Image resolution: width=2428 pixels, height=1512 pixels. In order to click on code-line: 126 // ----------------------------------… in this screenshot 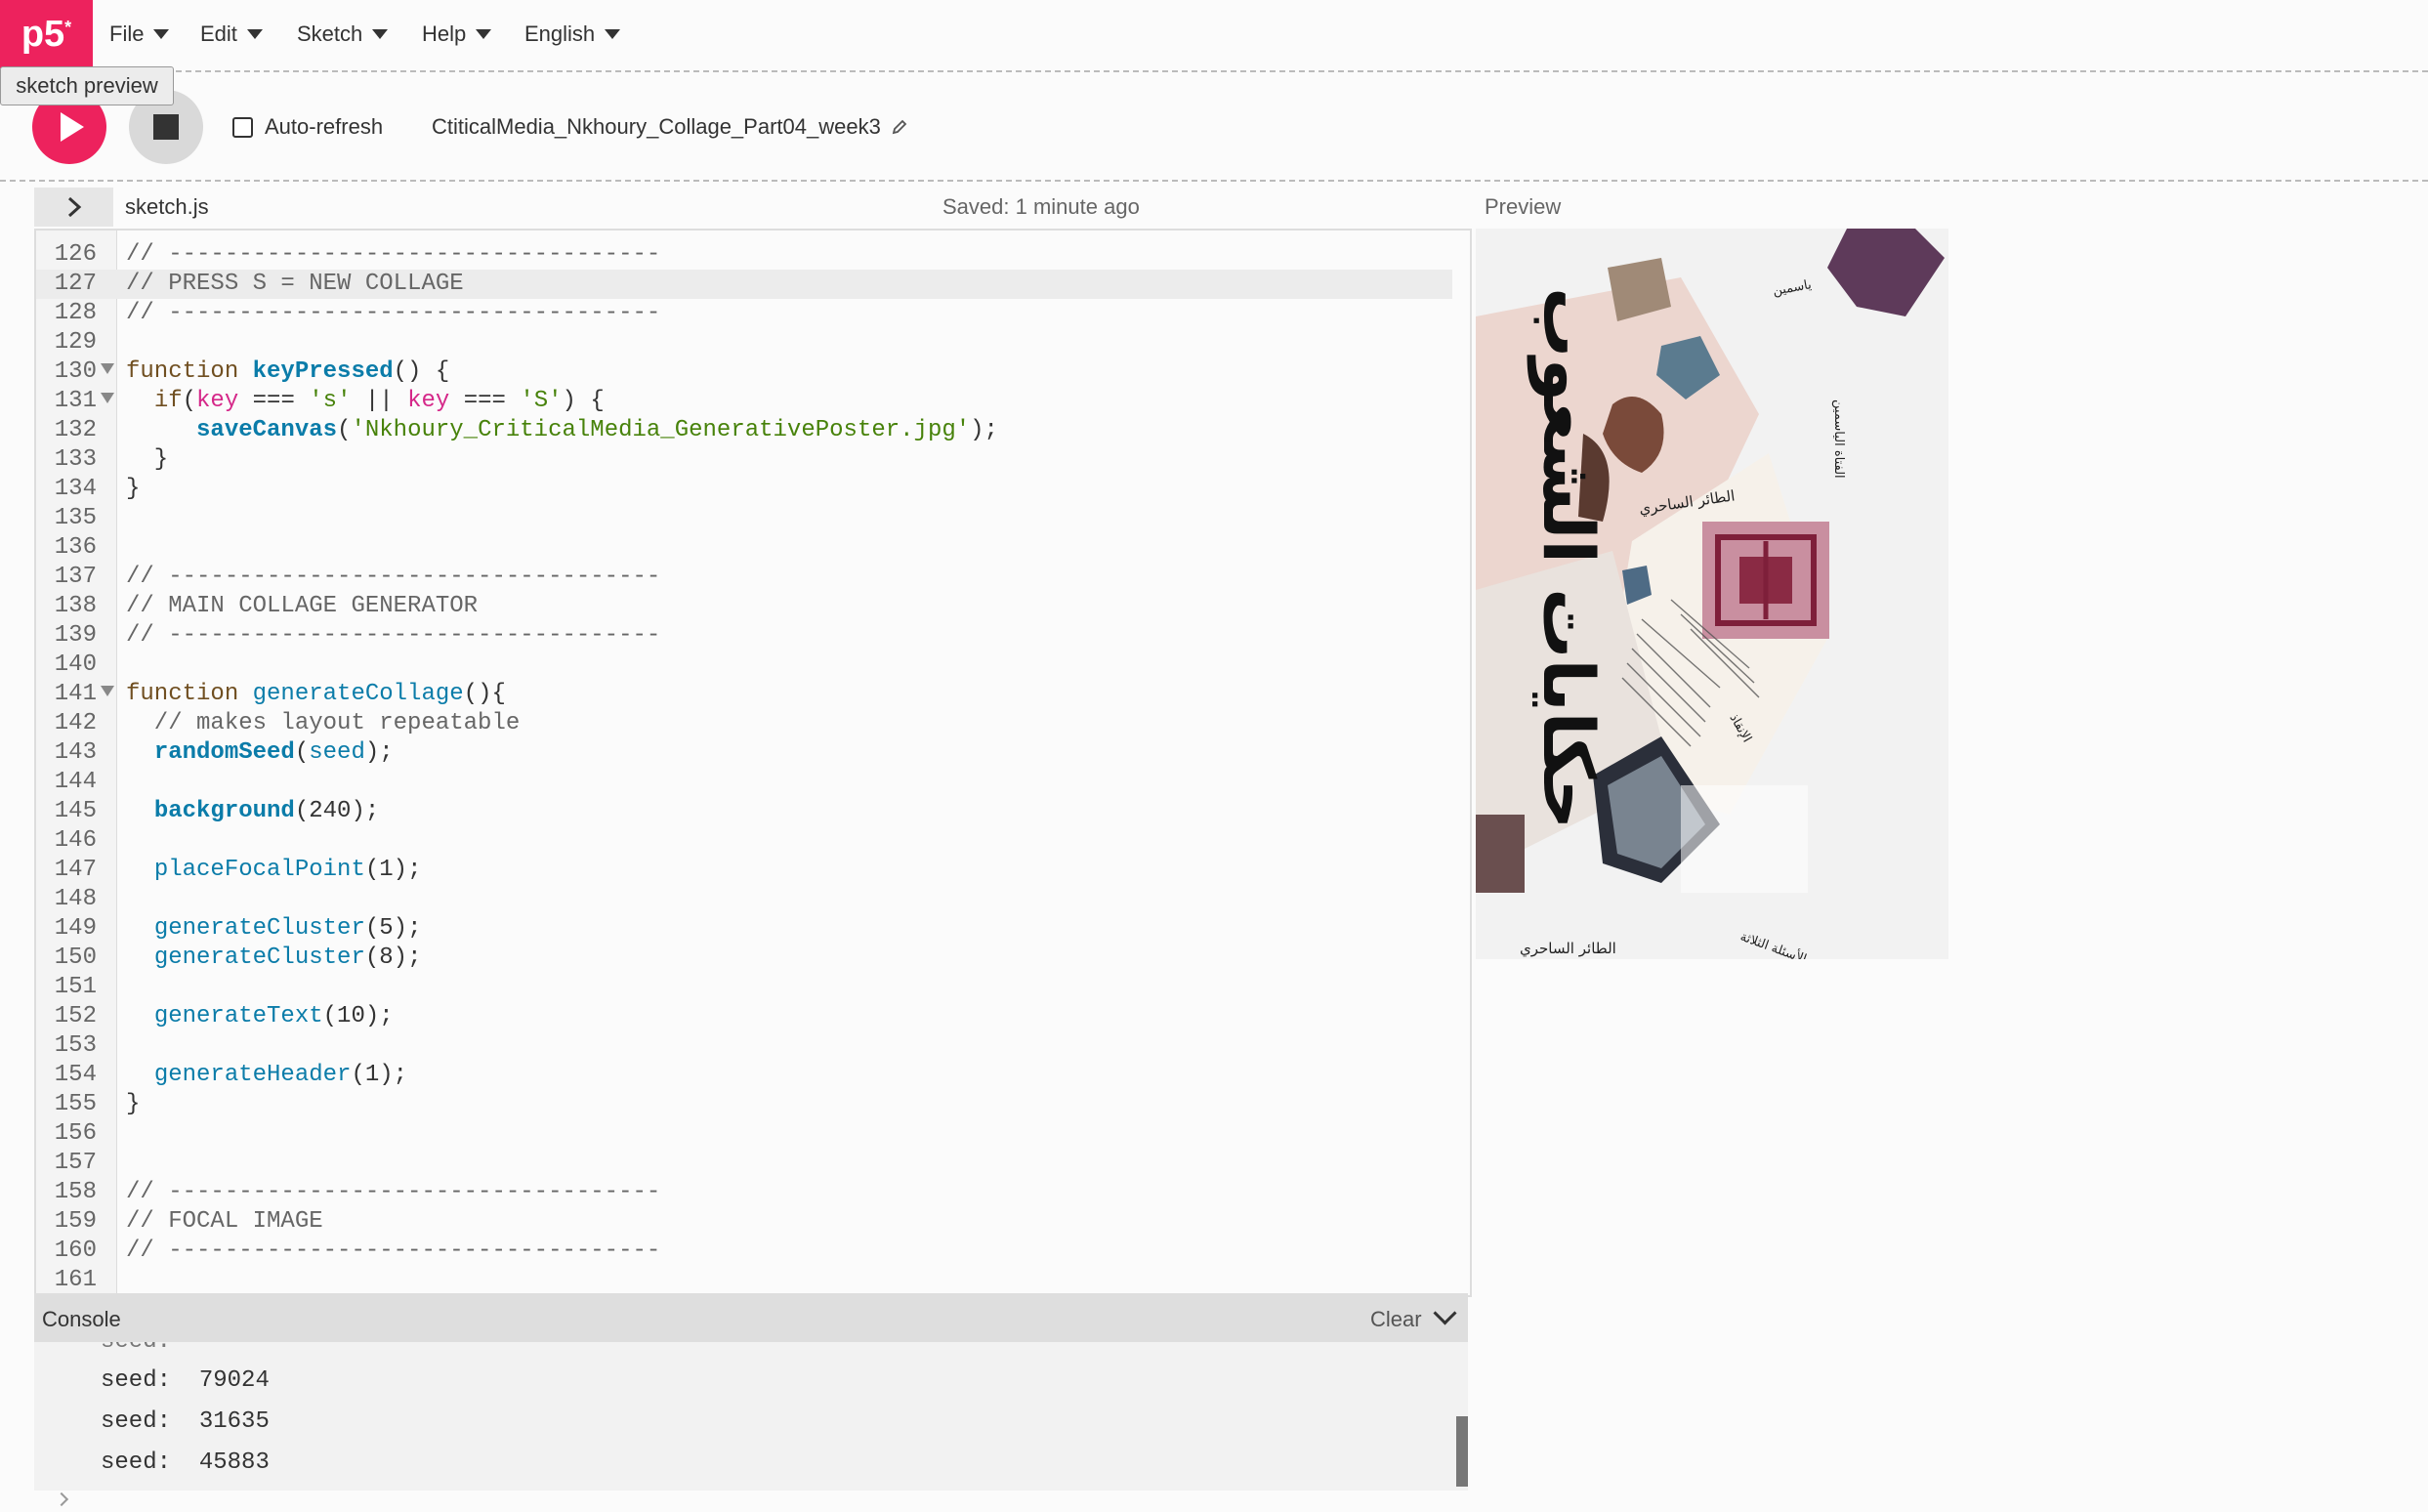, I will do `click(744, 255)`.